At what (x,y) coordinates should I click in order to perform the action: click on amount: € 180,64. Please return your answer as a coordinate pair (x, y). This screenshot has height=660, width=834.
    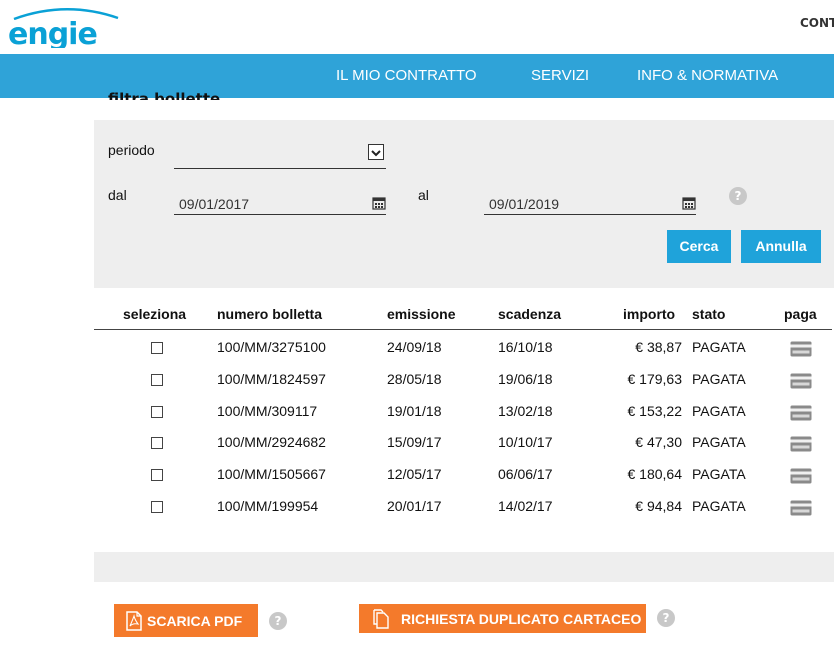
    Looking at the image, I should click on (655, 474).